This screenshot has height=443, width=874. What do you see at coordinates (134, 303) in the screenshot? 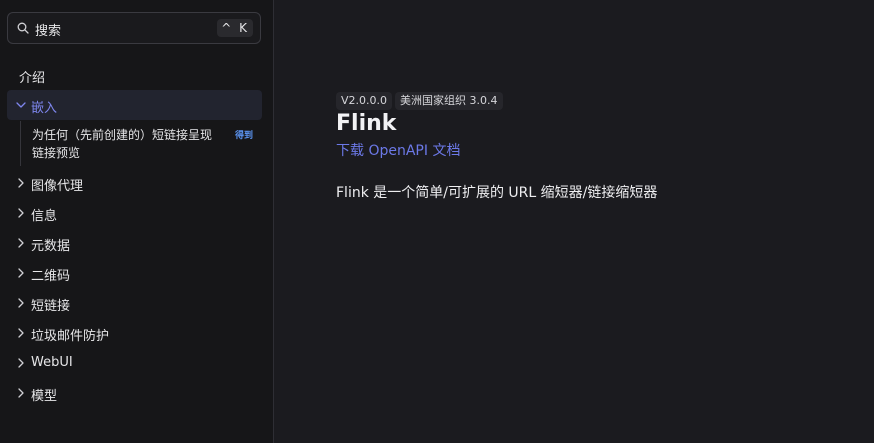
I see `sidebar-item-shortlink: 短链接` at bounding box center [134, 303].